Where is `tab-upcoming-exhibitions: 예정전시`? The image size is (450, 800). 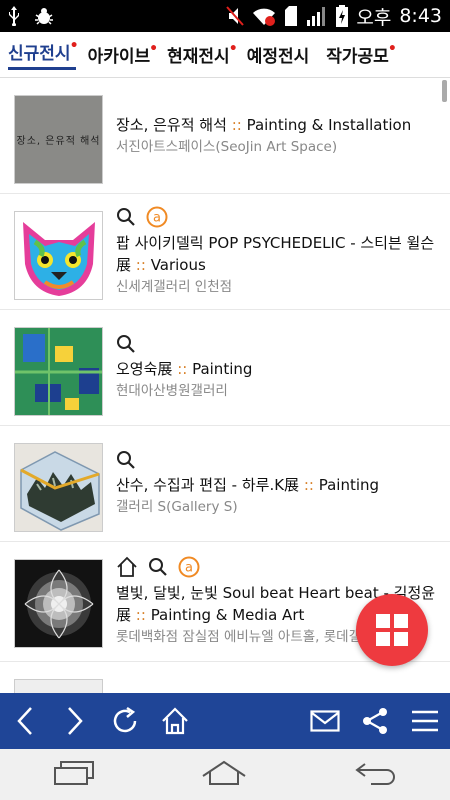
tab-upcoming-exhibitions: 예정전시 is located at coordinates (281, 54).